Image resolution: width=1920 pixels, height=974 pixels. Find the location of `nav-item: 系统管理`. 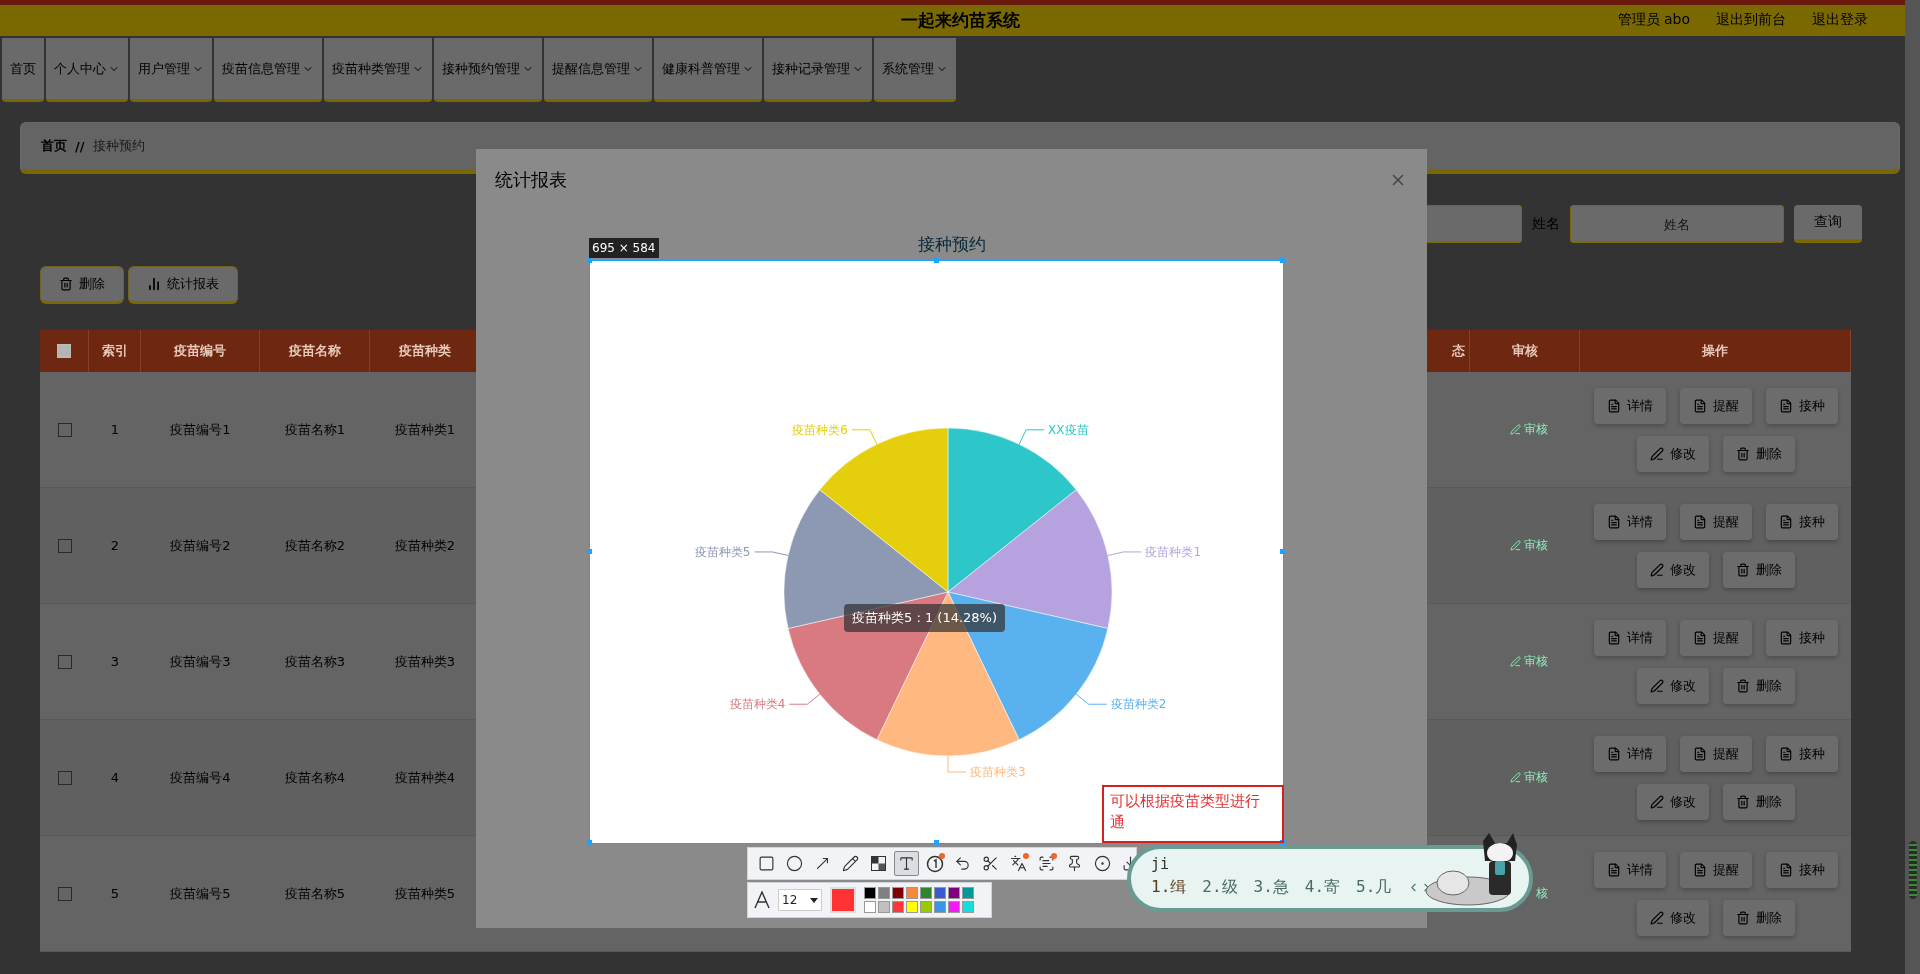

nav-item: 系统管理 is located at coordinates (915, 70).